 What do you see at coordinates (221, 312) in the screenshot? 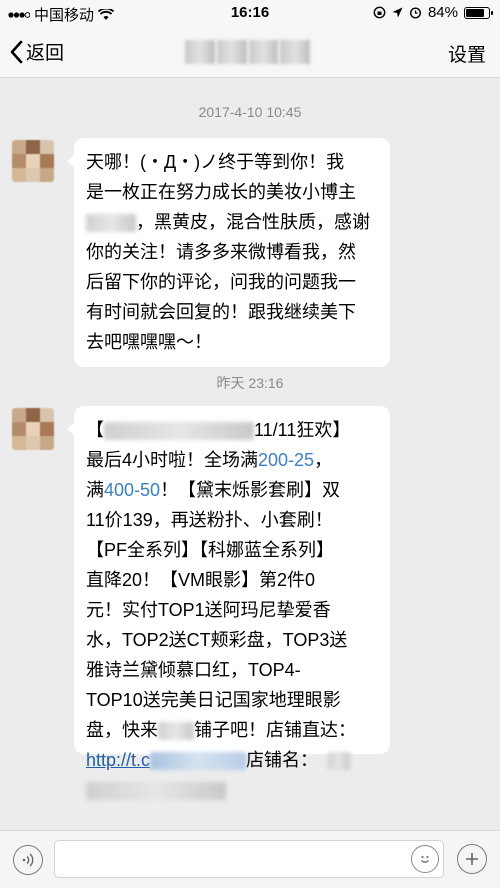
I see `message-line: 有时间就会回复的！跟我继续美下` at bounding box center [221, 312].